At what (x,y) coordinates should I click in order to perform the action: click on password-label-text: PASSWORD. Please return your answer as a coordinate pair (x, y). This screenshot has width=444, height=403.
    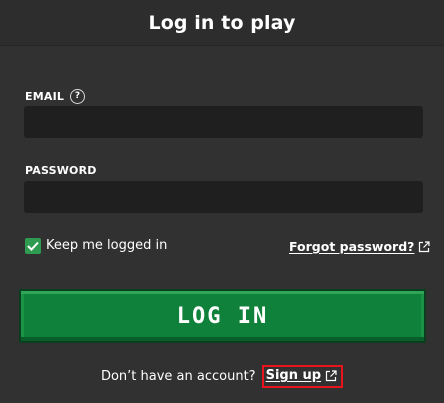
    Looking at the image, I should click on (61, 170).